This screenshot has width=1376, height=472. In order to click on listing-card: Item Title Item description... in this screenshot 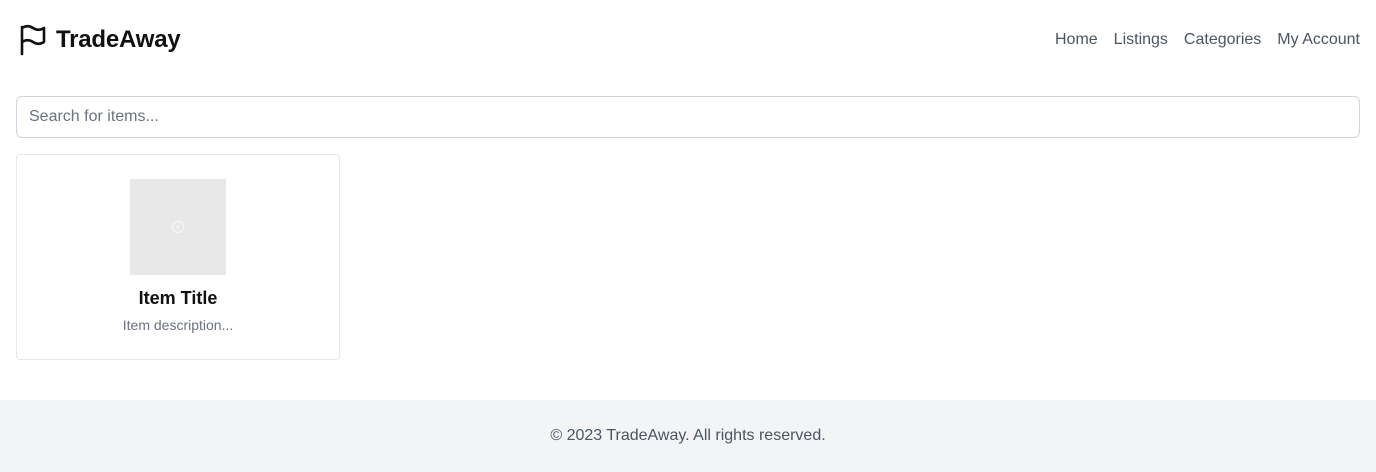, I will do `click(178, 257)`.